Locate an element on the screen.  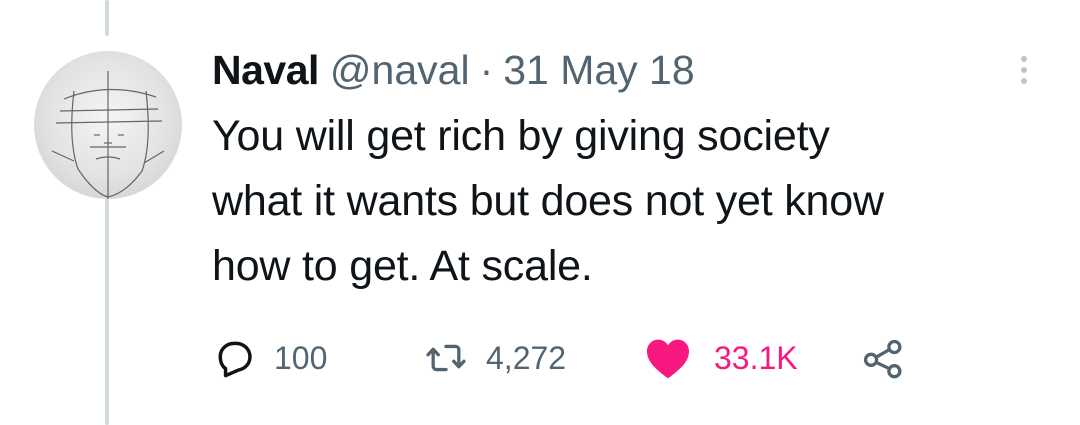
avatar is located at coordinates (108, 125).